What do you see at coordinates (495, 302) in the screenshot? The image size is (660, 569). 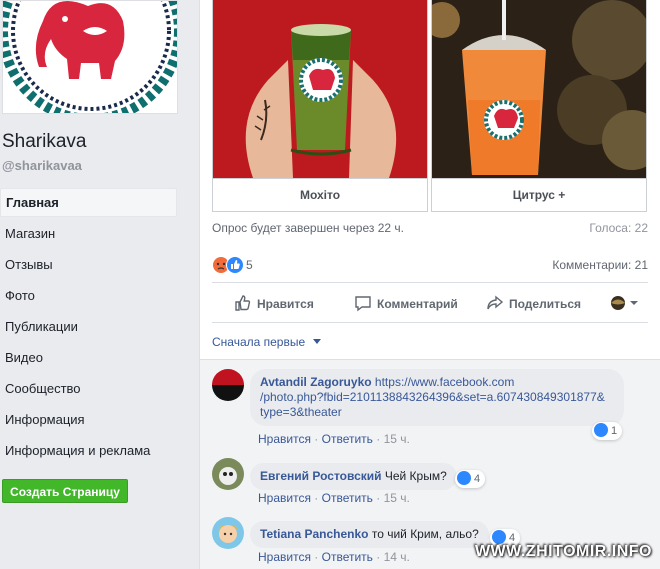 I see `share-icon` at bounding box center [495, 302].